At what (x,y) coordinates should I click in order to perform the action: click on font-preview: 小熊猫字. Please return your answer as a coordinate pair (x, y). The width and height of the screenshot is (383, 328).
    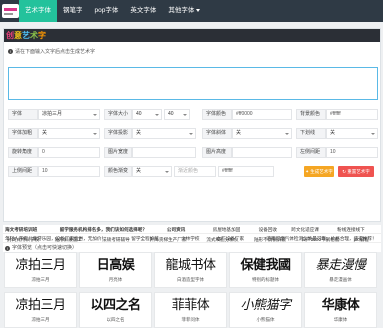
    Looking at the image, I should click on (265, 305).